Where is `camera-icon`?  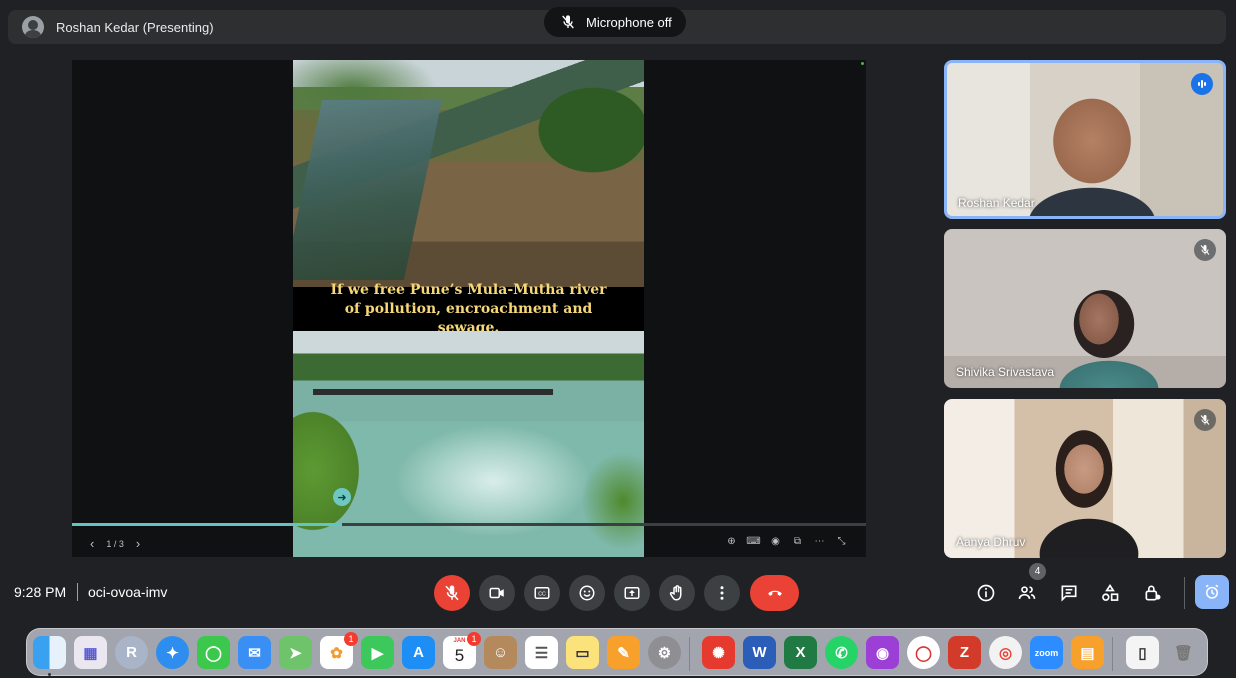
camera-icon is located at coordinates (496, 593).